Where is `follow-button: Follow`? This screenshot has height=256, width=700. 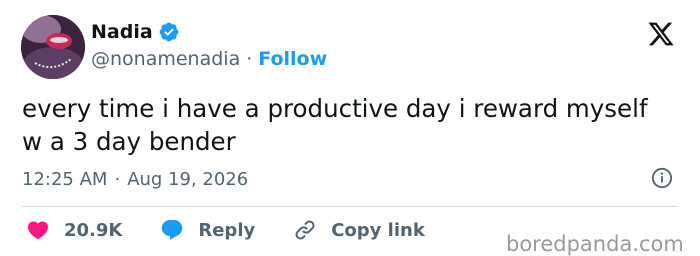 follow-button: Follow is located at coordinates (292, 59).